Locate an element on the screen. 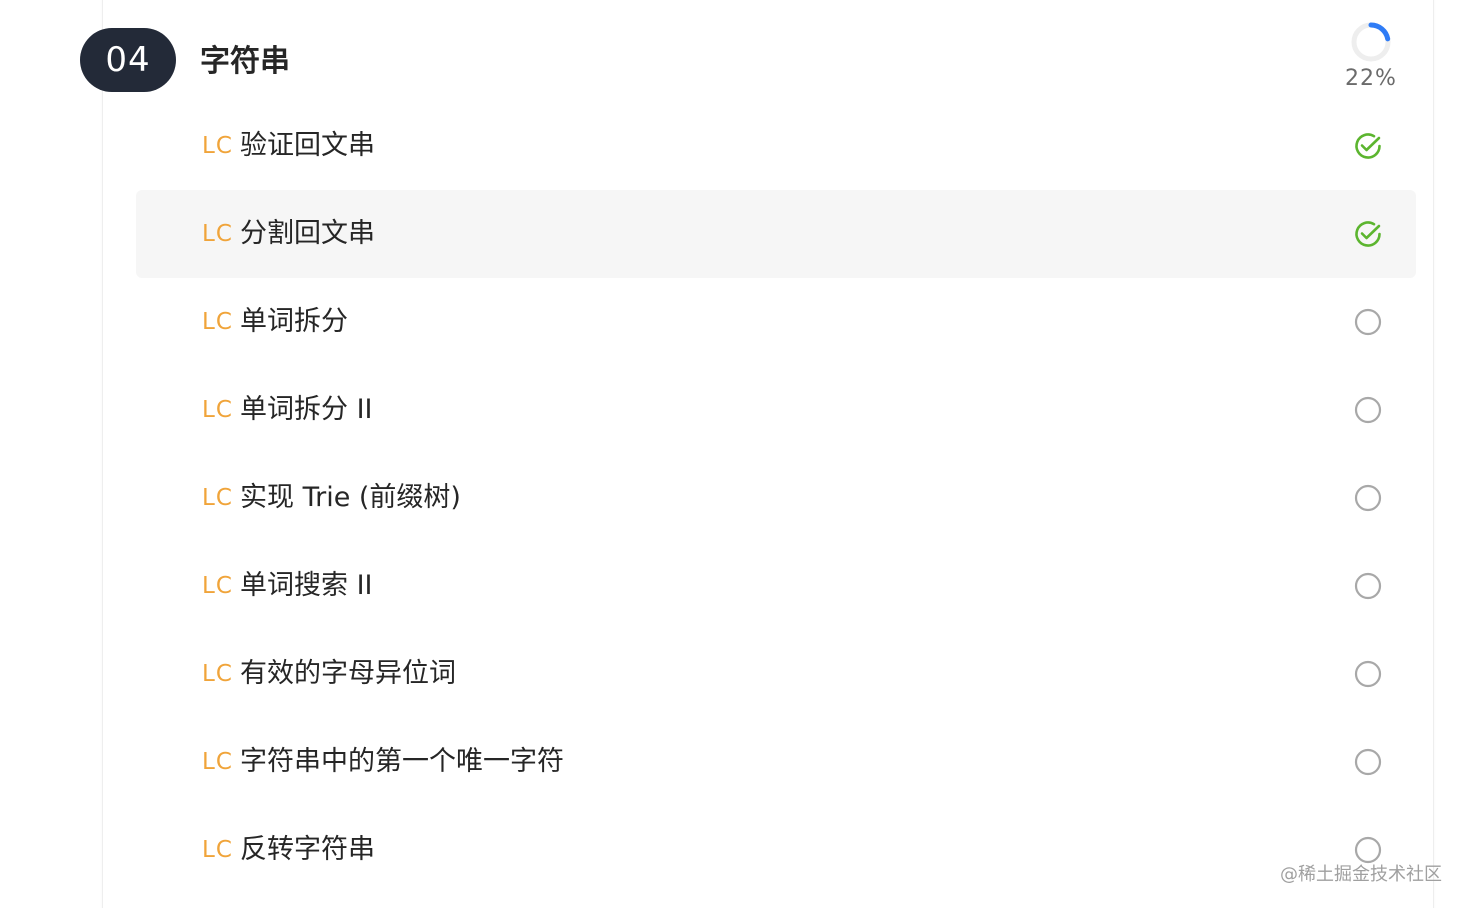 This screenshot has width=1466, height=908. problem-row: LC 反转字符串 is located at coordinates (776, 850).